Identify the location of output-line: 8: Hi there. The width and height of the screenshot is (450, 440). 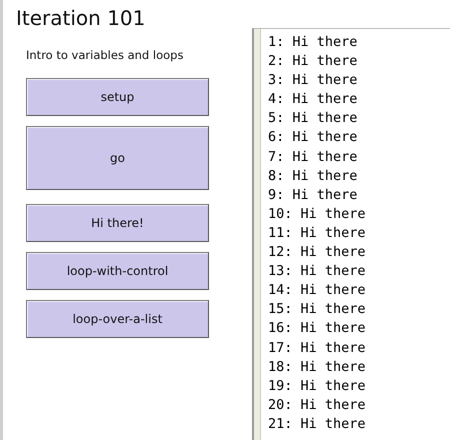
(313, 176).